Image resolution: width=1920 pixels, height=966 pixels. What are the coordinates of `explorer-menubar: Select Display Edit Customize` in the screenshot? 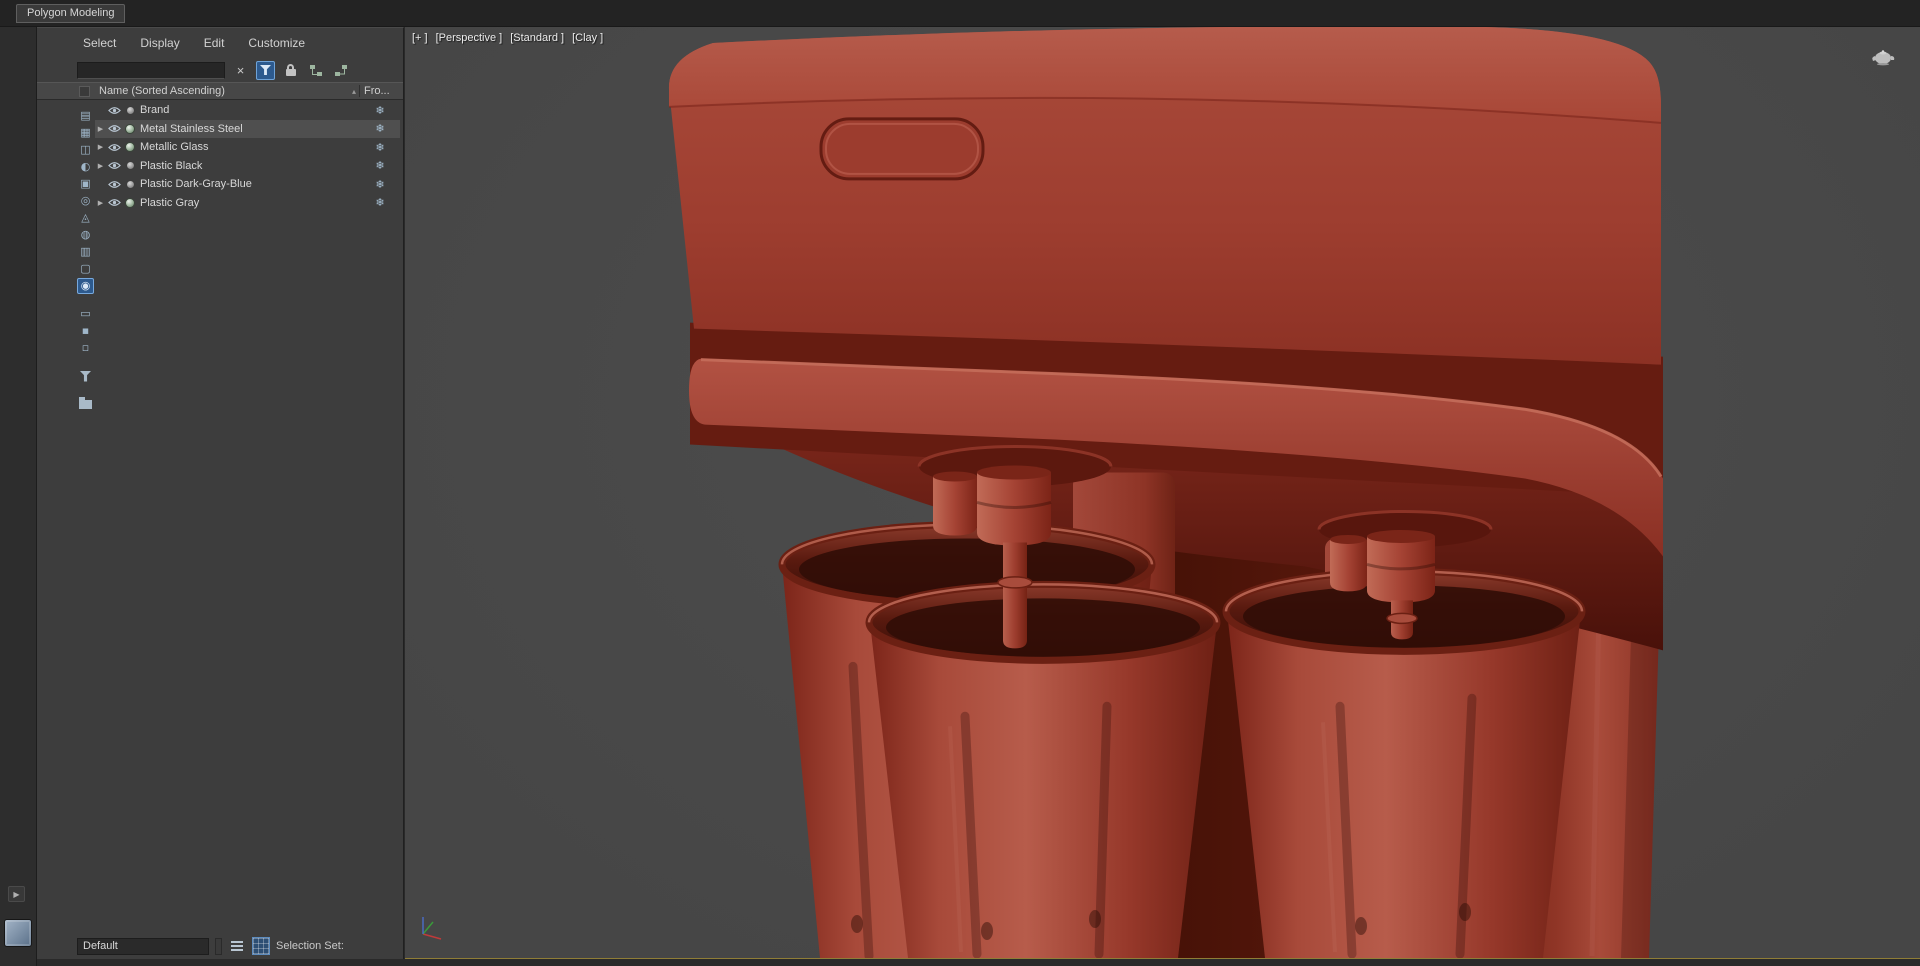 It's located at (220, 43).